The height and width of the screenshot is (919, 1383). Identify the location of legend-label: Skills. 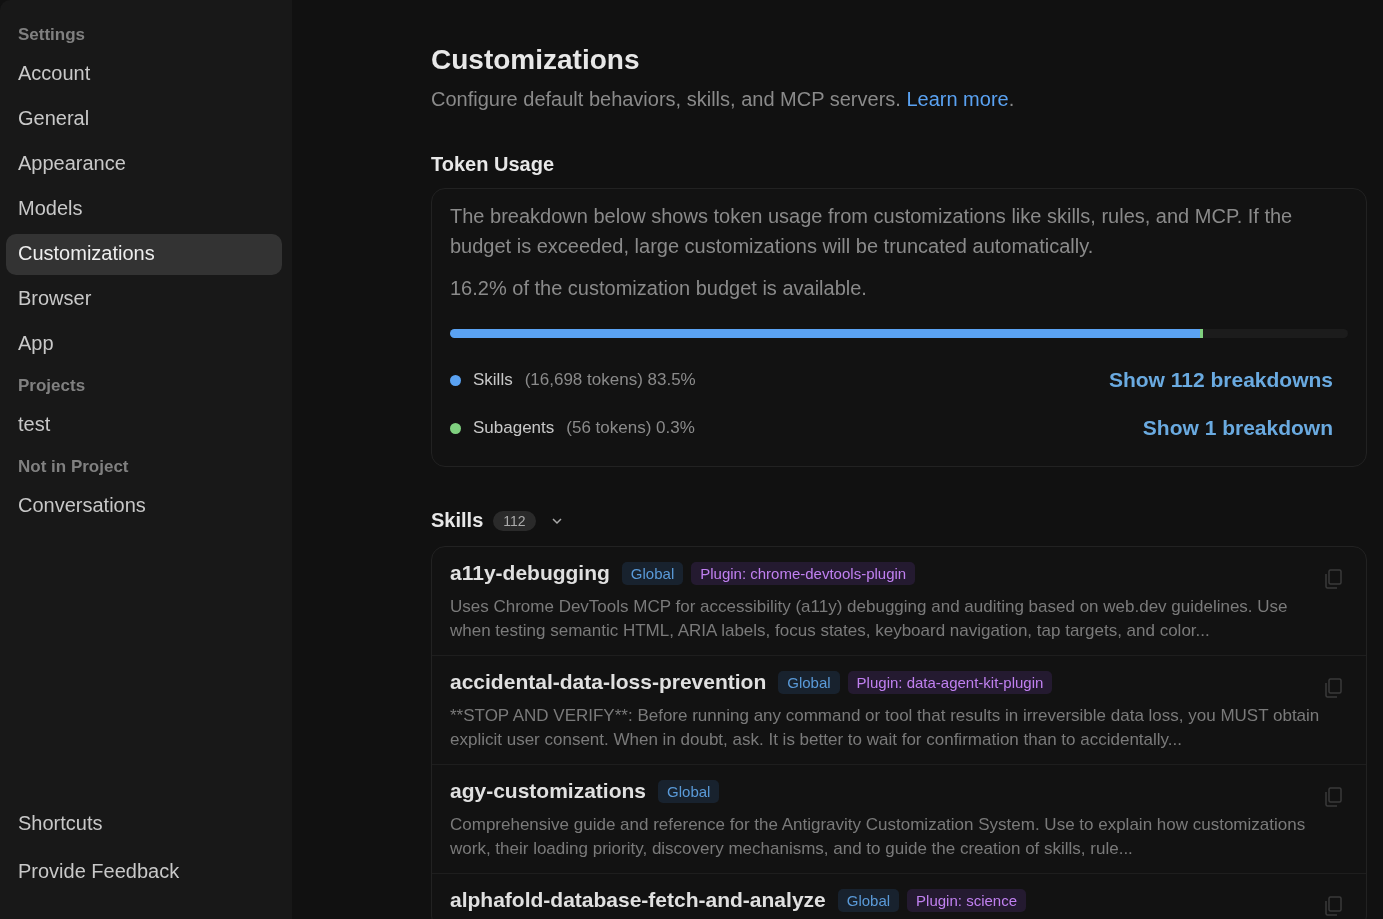
(493, 380).